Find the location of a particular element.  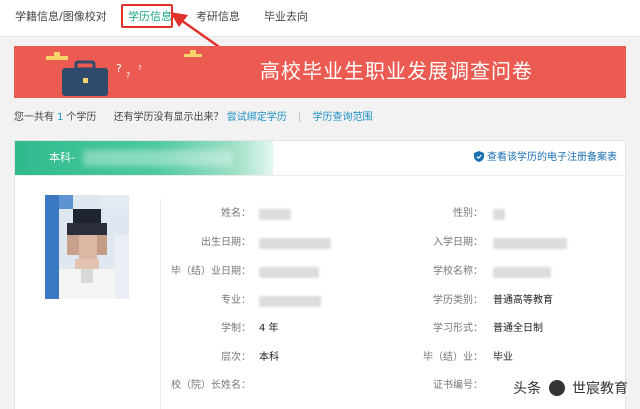

redacted-name is located at coordinates (275, 214).